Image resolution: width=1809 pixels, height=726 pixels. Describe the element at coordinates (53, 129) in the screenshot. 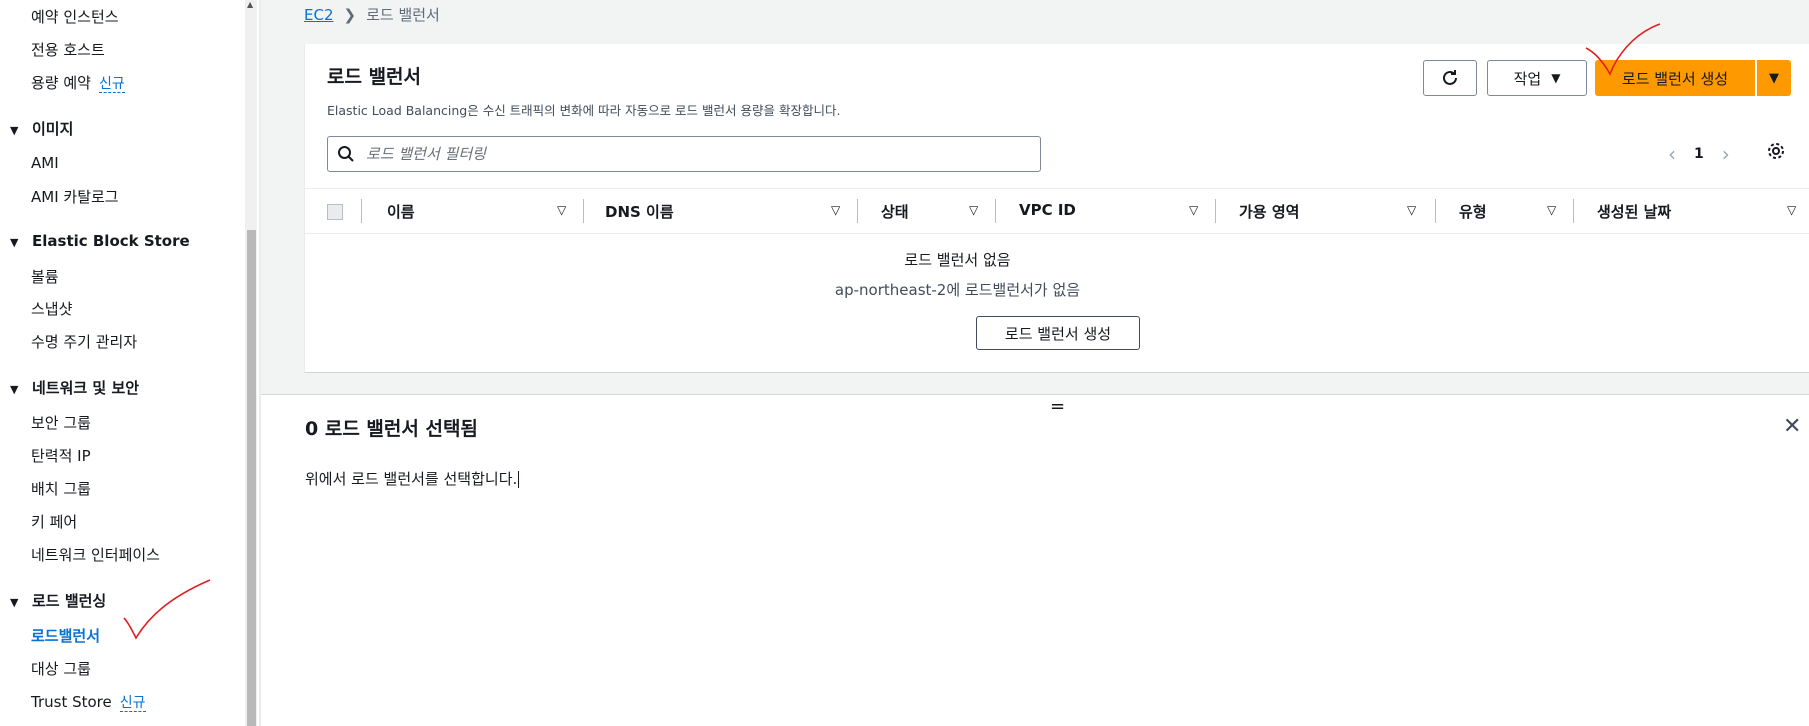

I see `section-title: 이미지` at that location.